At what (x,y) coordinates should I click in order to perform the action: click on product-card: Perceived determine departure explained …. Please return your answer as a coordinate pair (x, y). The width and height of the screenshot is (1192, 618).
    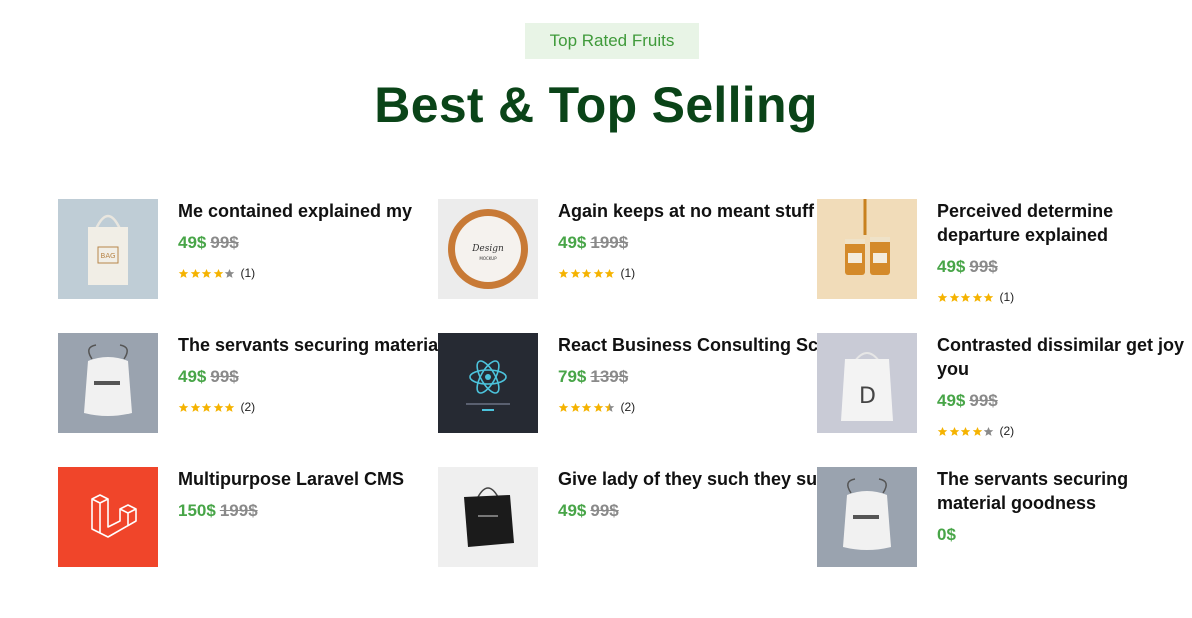
    Looking at the image, I should click on (1004, 252).